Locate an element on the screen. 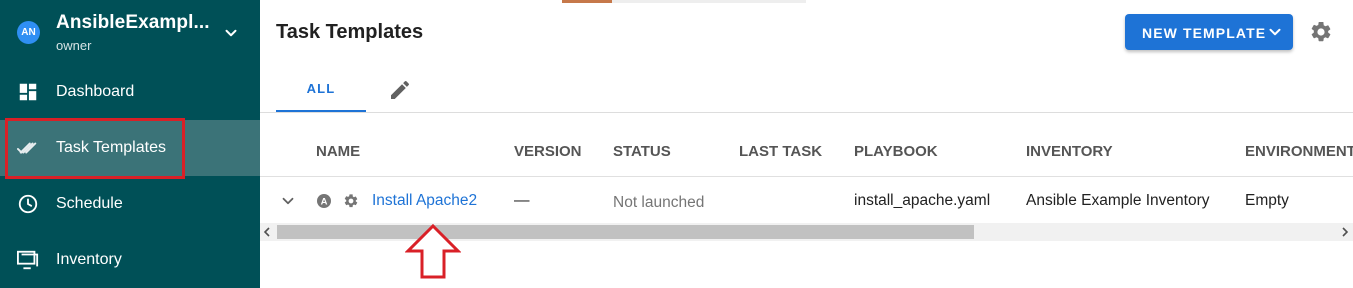  cell-playbook: install_apache.yaml is located at coordinates (922, 200).